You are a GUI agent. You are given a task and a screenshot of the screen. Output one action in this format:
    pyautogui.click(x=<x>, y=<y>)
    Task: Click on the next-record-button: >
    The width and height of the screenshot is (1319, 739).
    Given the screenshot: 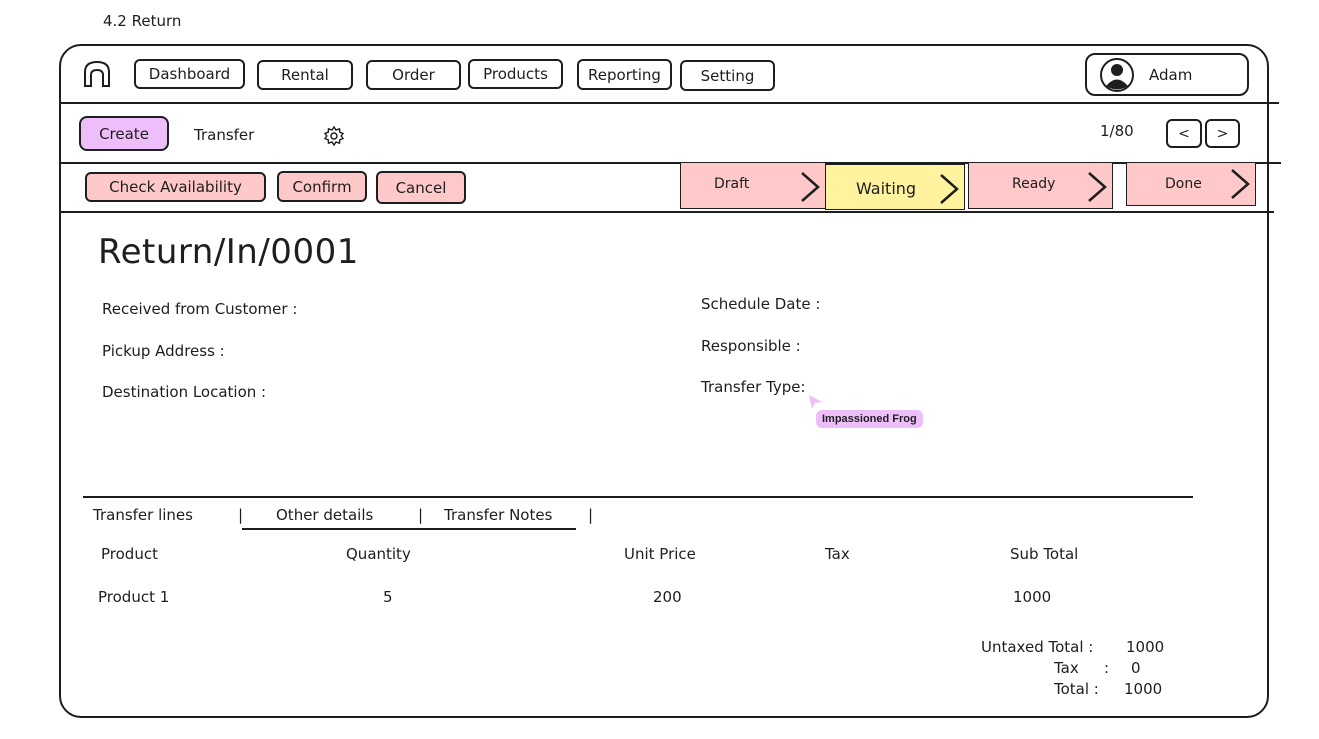 What is the action you would take?
    pyautogui.click(x=1222, y=133)
    